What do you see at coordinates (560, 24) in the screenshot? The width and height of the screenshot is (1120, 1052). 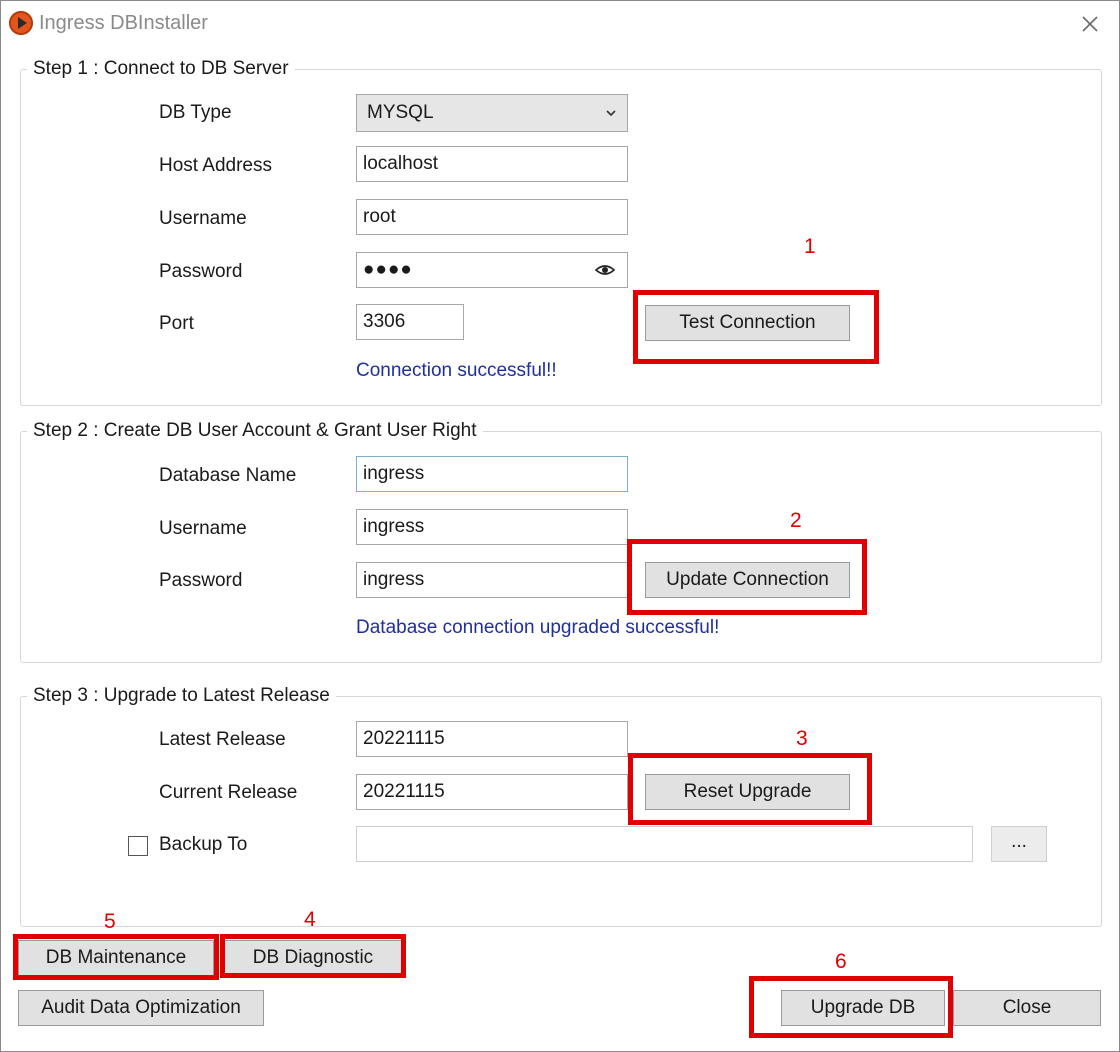 I see `title-bar: Ingress DBInstaller` at bounding box center [560, 24].